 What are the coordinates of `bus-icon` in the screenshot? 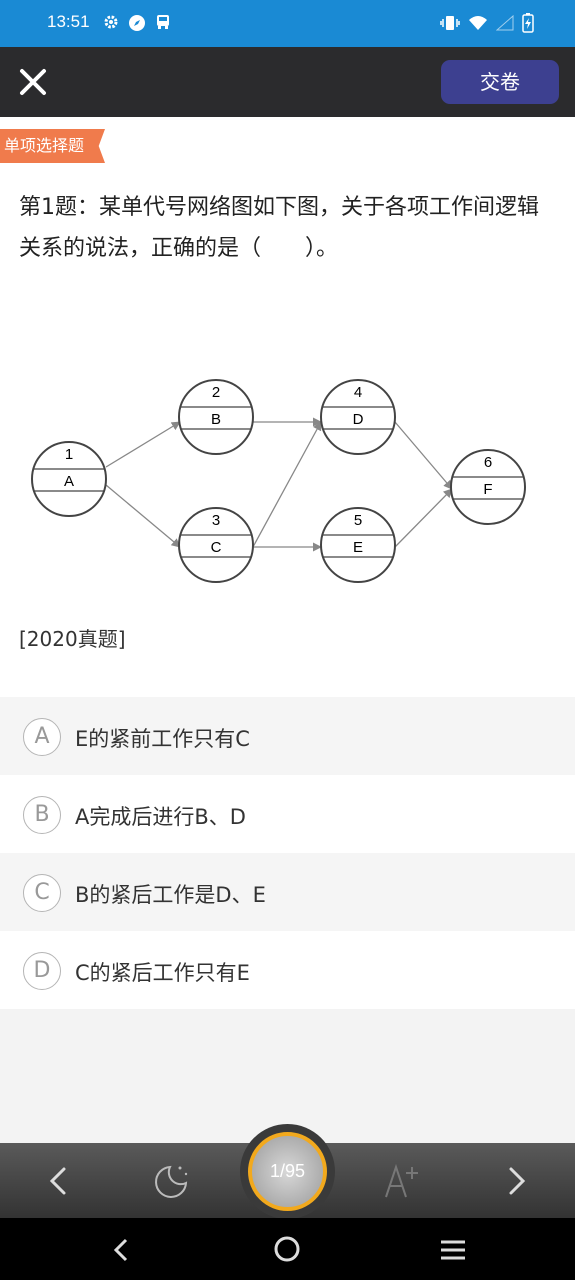 It's located at (163, 22).